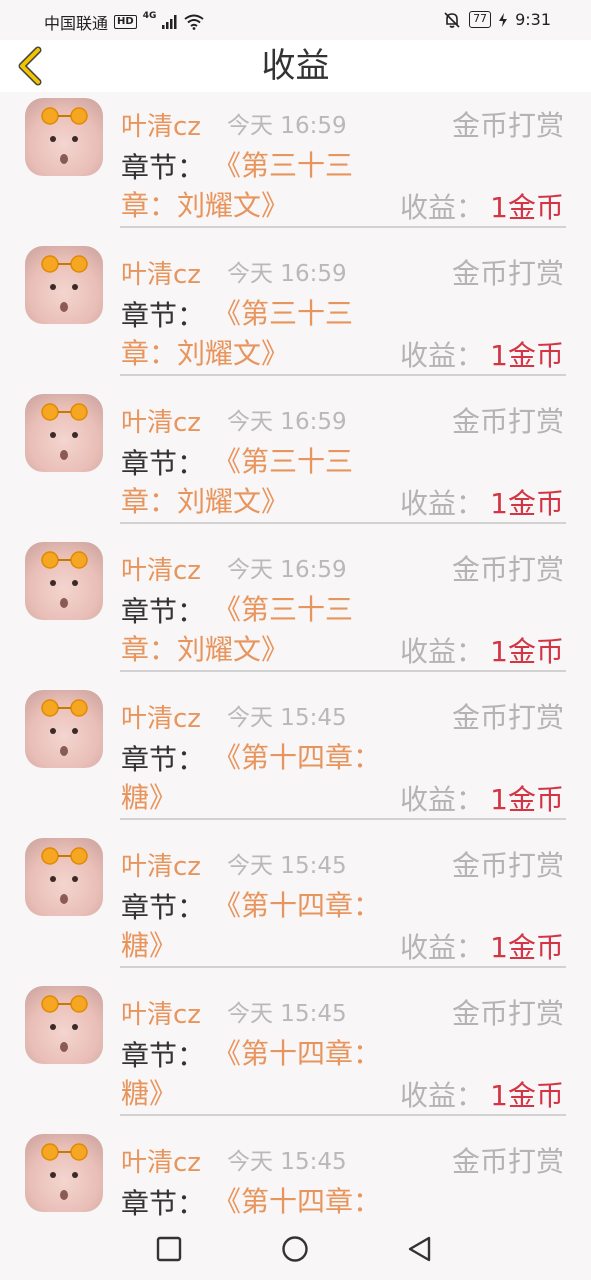 Image resolution: width=591 pixels, height=1280 pixels. I want to click on system-navigation-bar, so click(295, 1248).